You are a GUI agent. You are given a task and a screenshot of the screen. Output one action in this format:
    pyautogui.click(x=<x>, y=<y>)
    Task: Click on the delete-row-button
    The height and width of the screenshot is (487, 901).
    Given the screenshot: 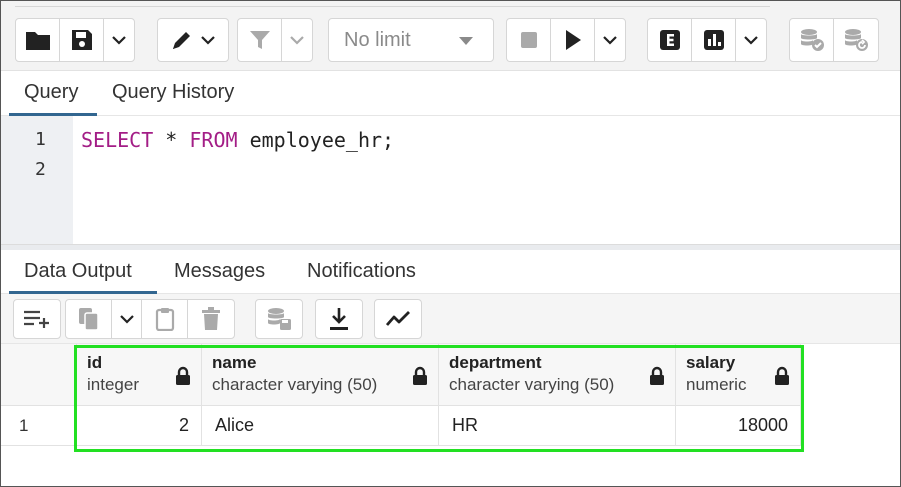 What is the action you would take?
    pyautogui.click(x=211, y=319)
    